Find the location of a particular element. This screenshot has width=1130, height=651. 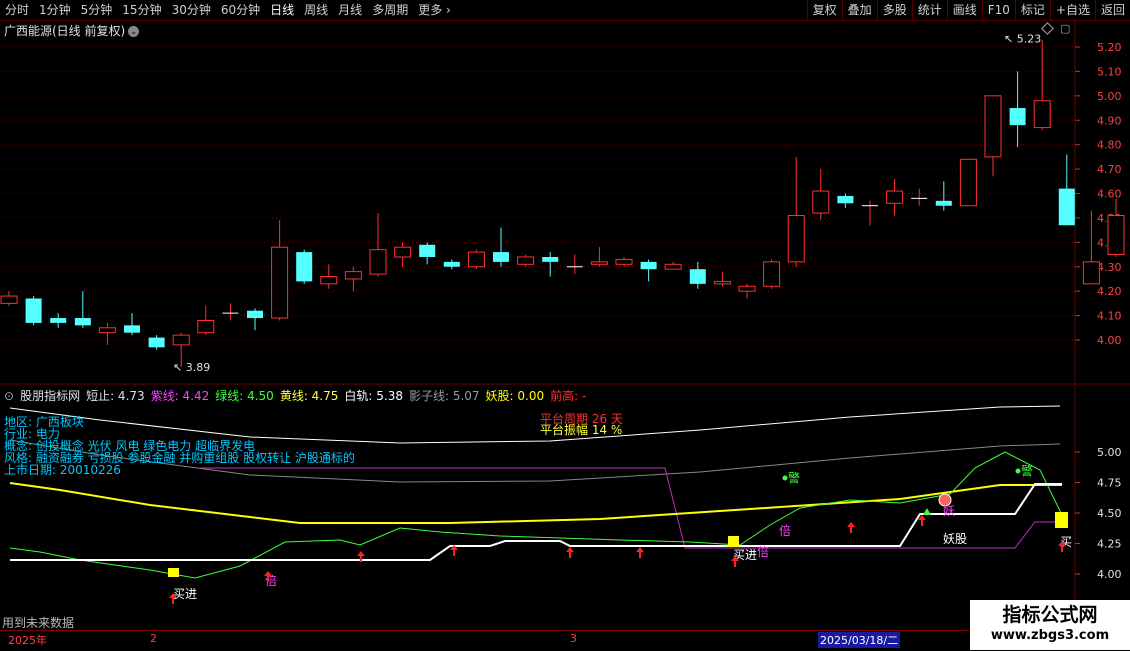

price-label-11: 4.10 is located at coordinates (1109, 316).